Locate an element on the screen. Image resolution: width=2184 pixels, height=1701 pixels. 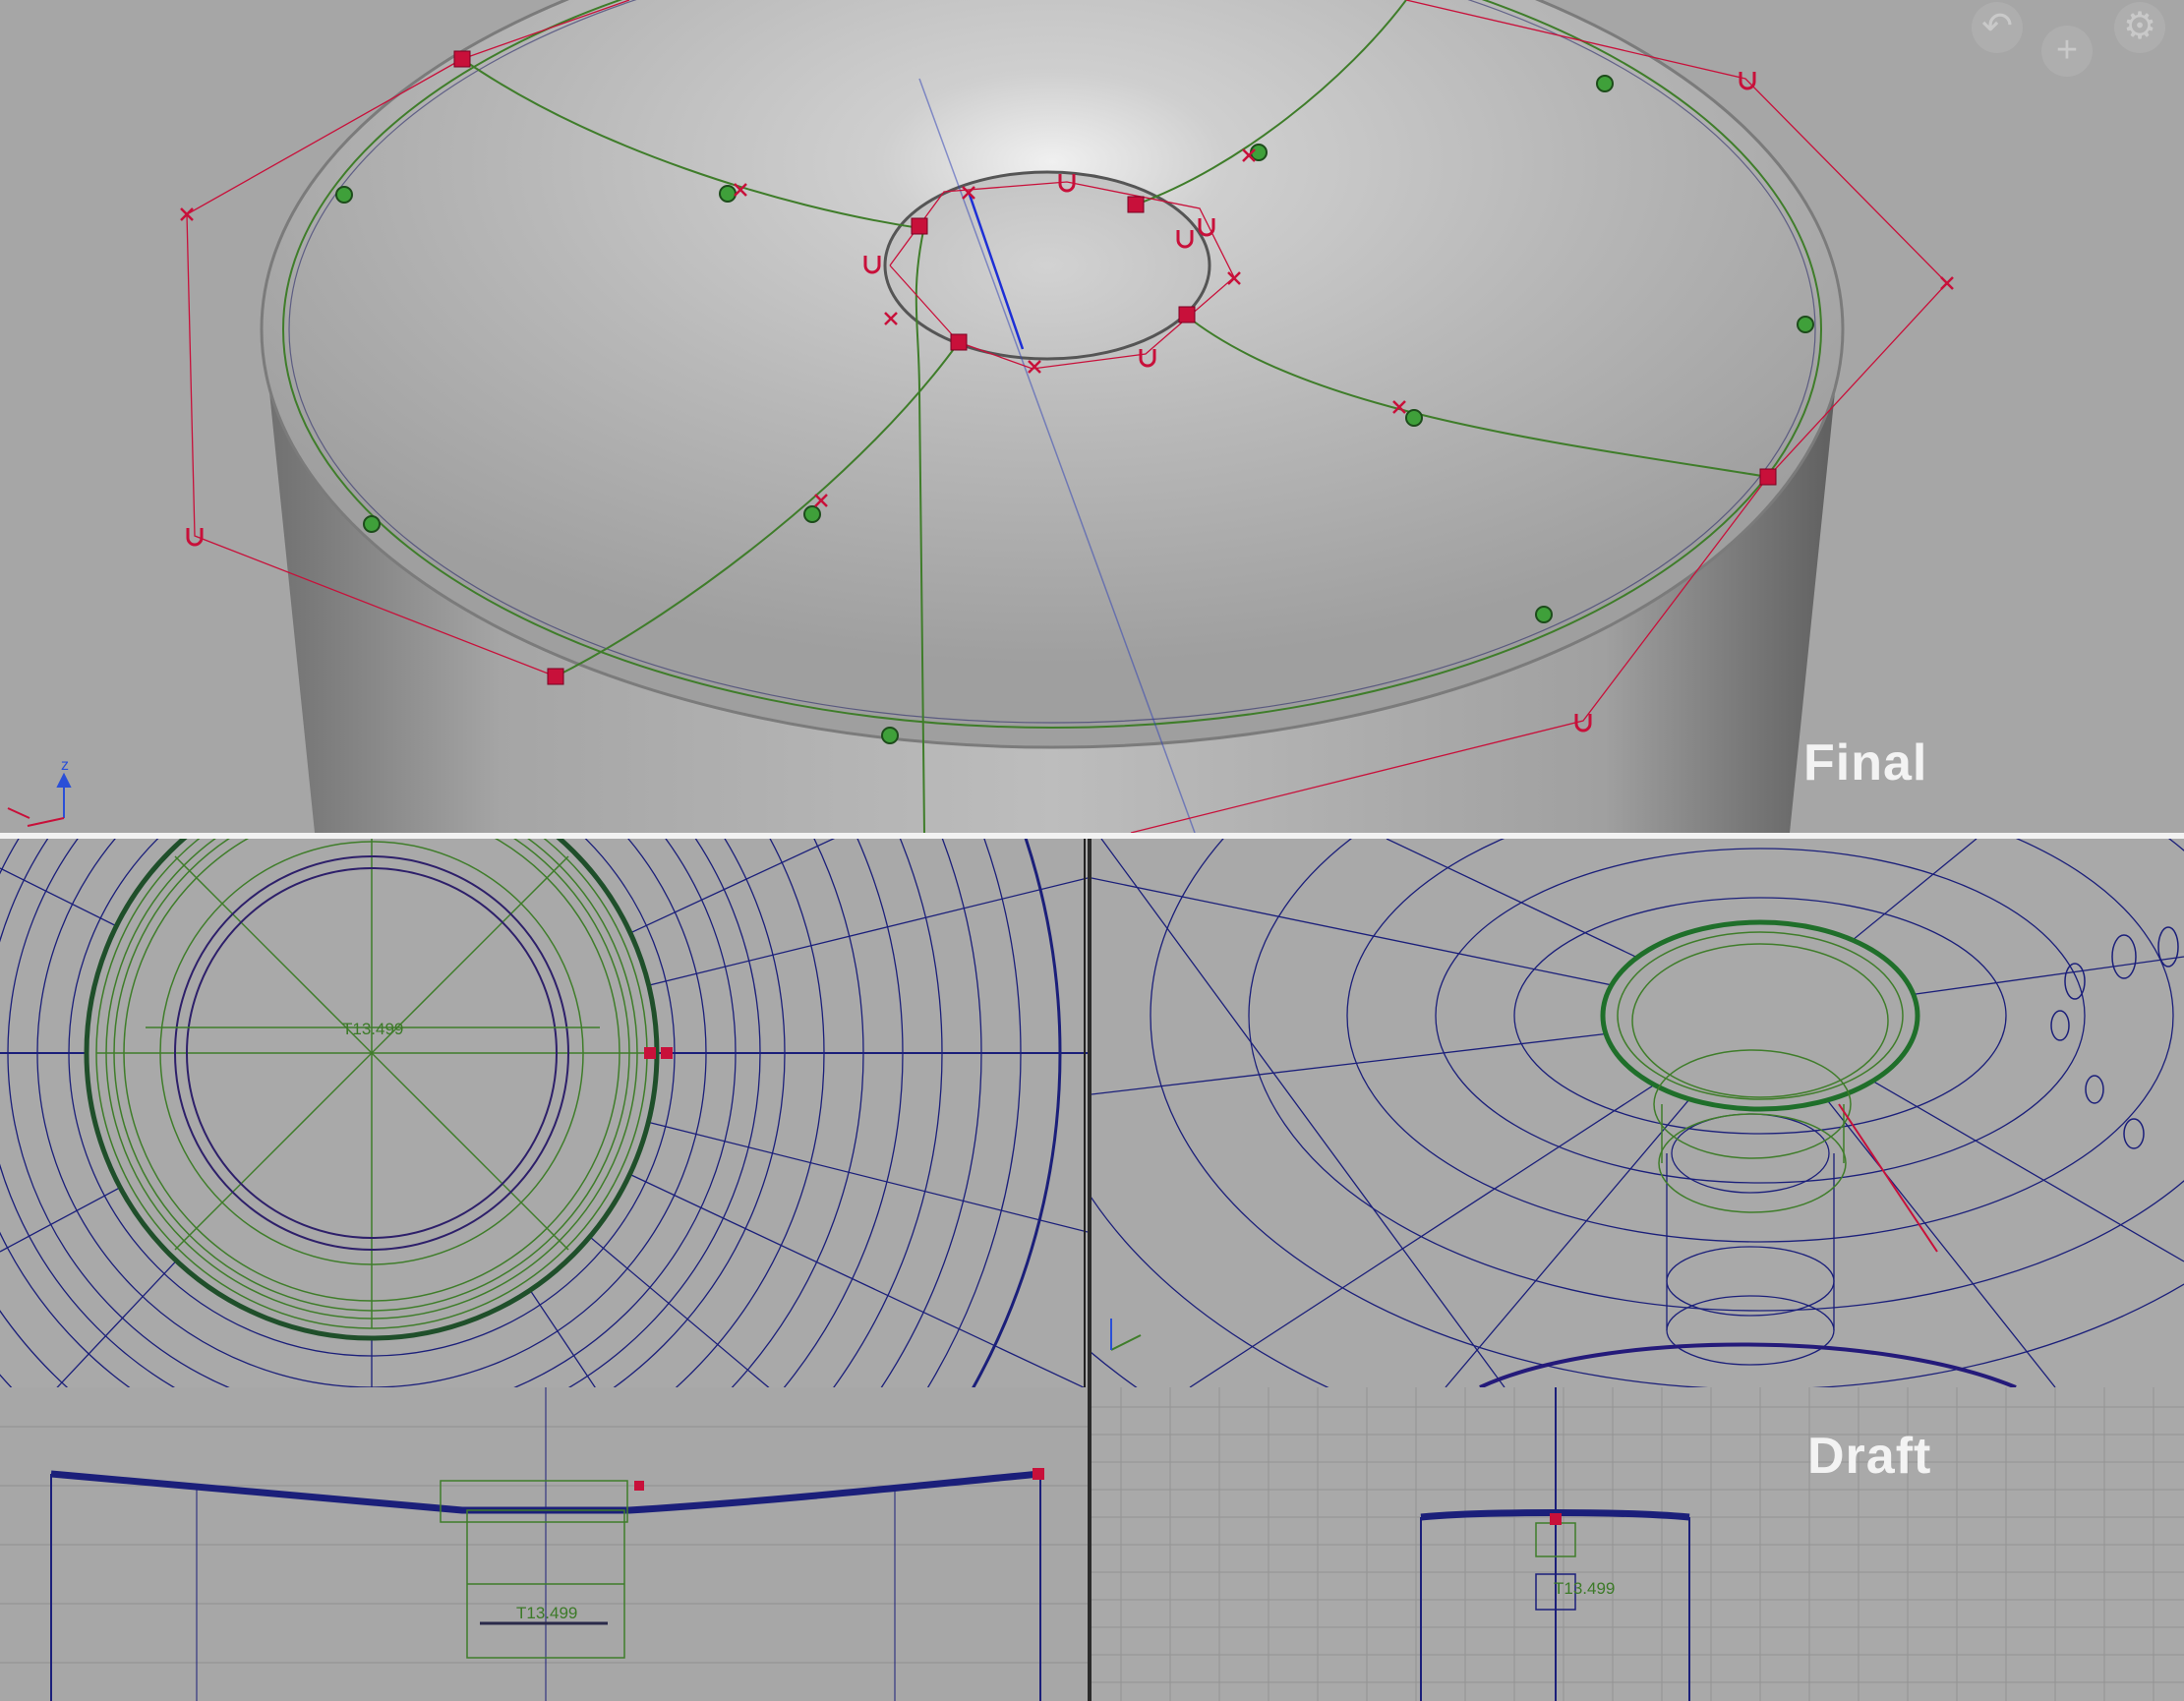
add-button: + is located at coordinates (2067, 51).